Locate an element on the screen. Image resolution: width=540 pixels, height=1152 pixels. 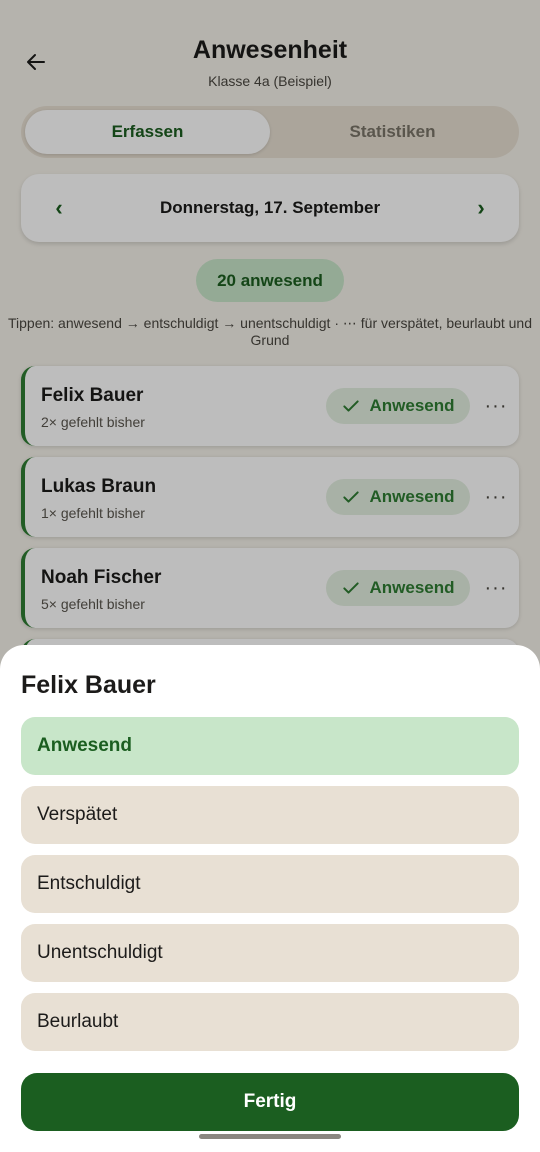
done-button: Fertig is located at coordinates (270, 1102).